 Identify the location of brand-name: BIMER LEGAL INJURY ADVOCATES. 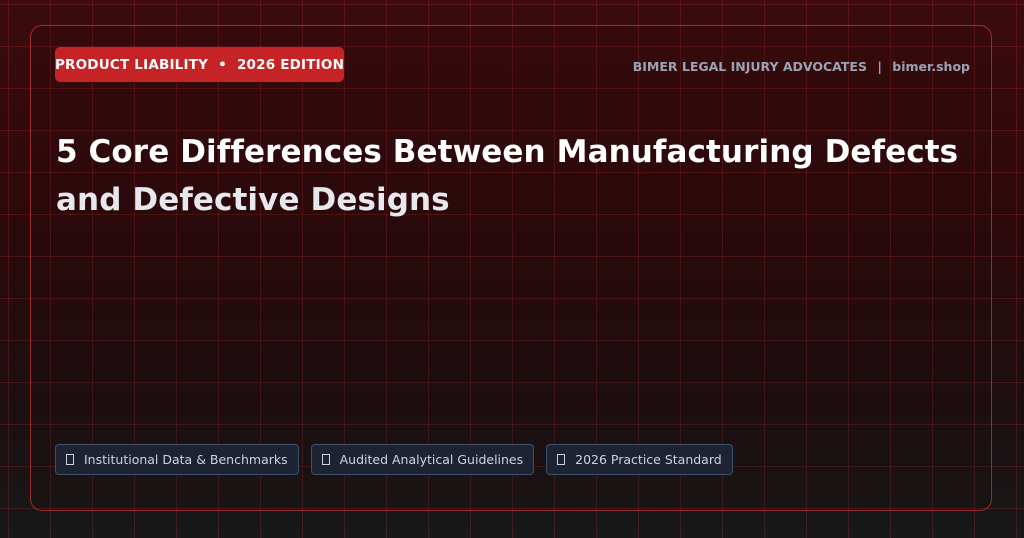
(749, 66).